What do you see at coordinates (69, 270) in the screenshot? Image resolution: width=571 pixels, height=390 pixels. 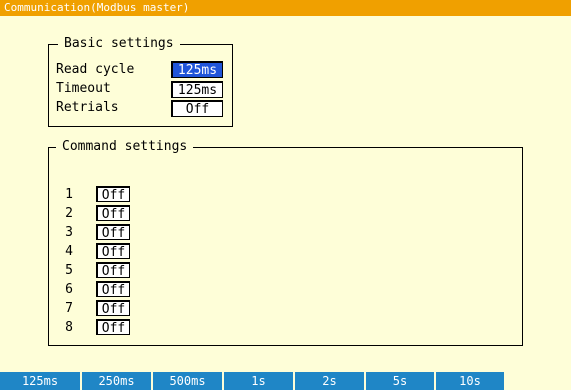 I see `command-number: 5` at bounding box center [69, 270].